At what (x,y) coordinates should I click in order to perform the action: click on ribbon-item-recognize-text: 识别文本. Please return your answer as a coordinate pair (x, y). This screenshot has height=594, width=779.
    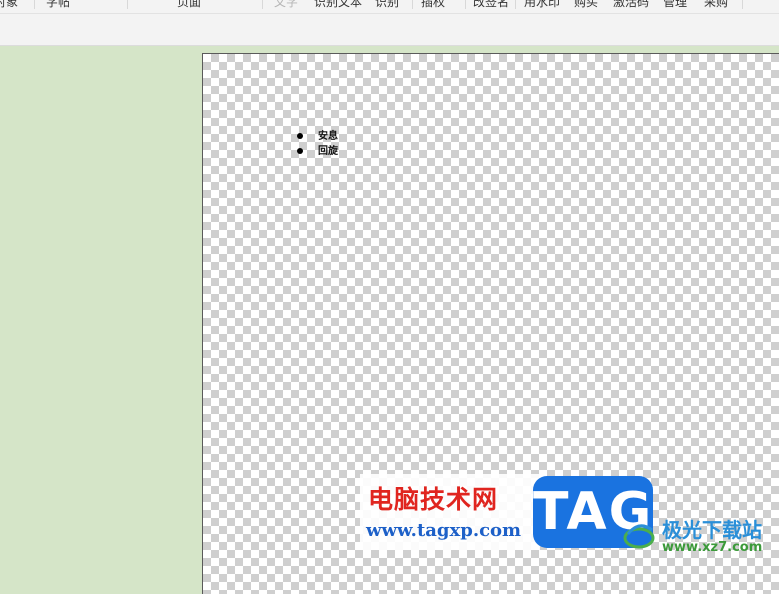
    Looking at the image, I should click on (338, 5).